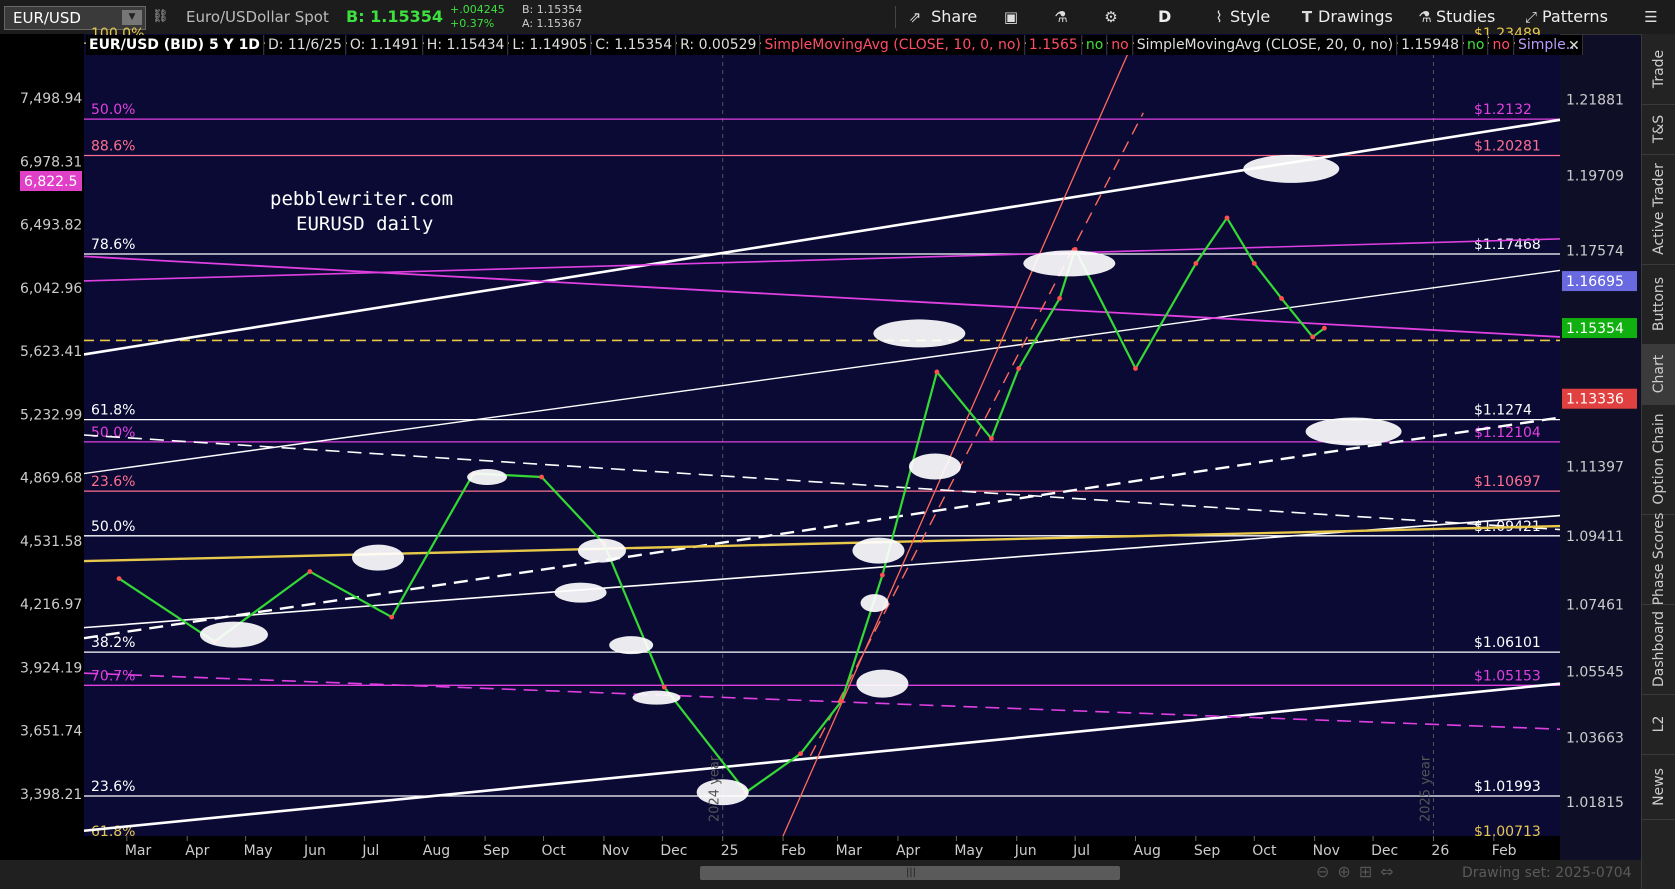 The height and width of the screenshot is (889, 1675). Describe the element at coordinates (175, 45) in the screenshot. I see `chart-title: EUR/USD (BID) 5 Y 1D` at that location.